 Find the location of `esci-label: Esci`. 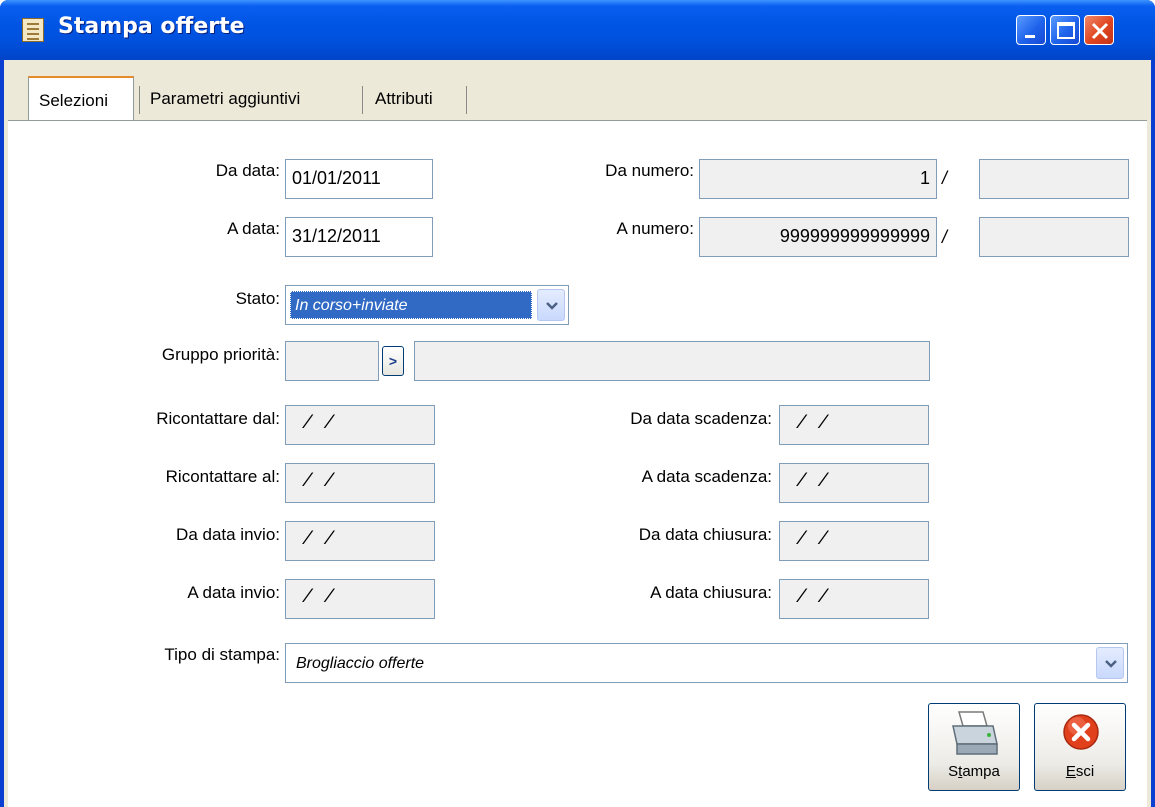

esci-label: Esci is located at coordinates (1080, 771).